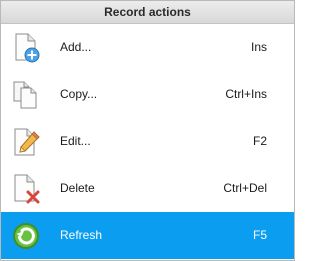 This screenshot has width=320, height=261. What do you see at coordinates (147, 12) in the screenshot?
I see `menu-header: Record actions` at bounding box center [147, 12].